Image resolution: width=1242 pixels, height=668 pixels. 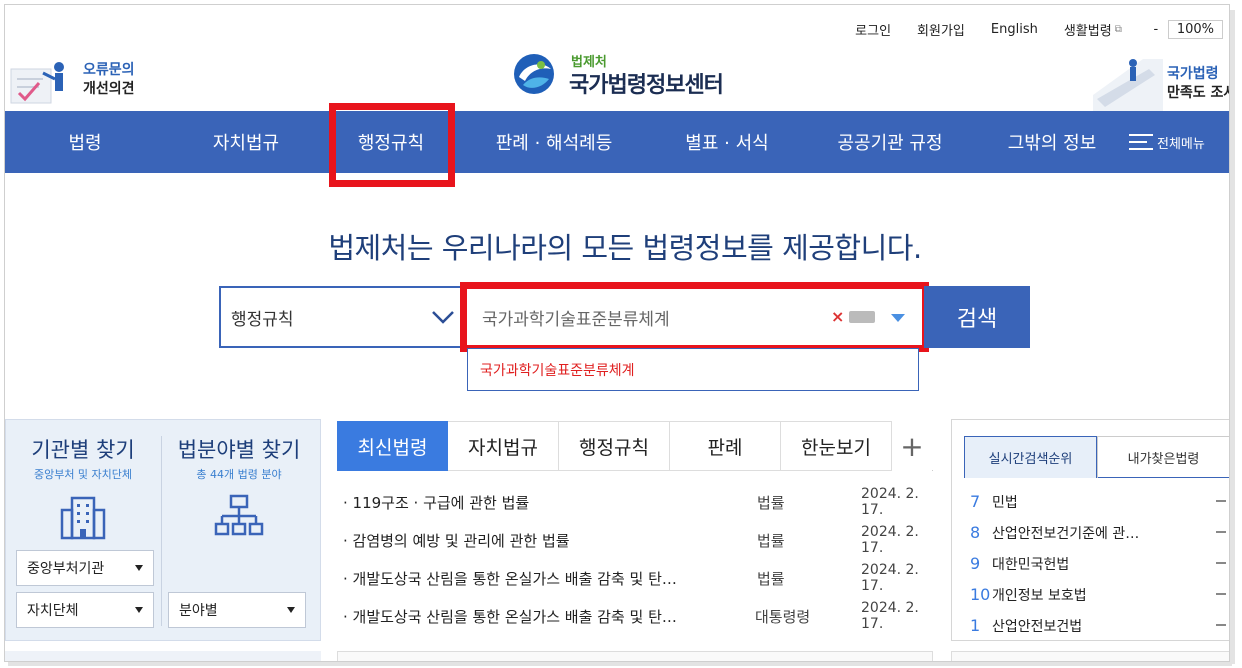 I want to click on central-agency-select: 중앙부처기관, so click(x=85, y=568).